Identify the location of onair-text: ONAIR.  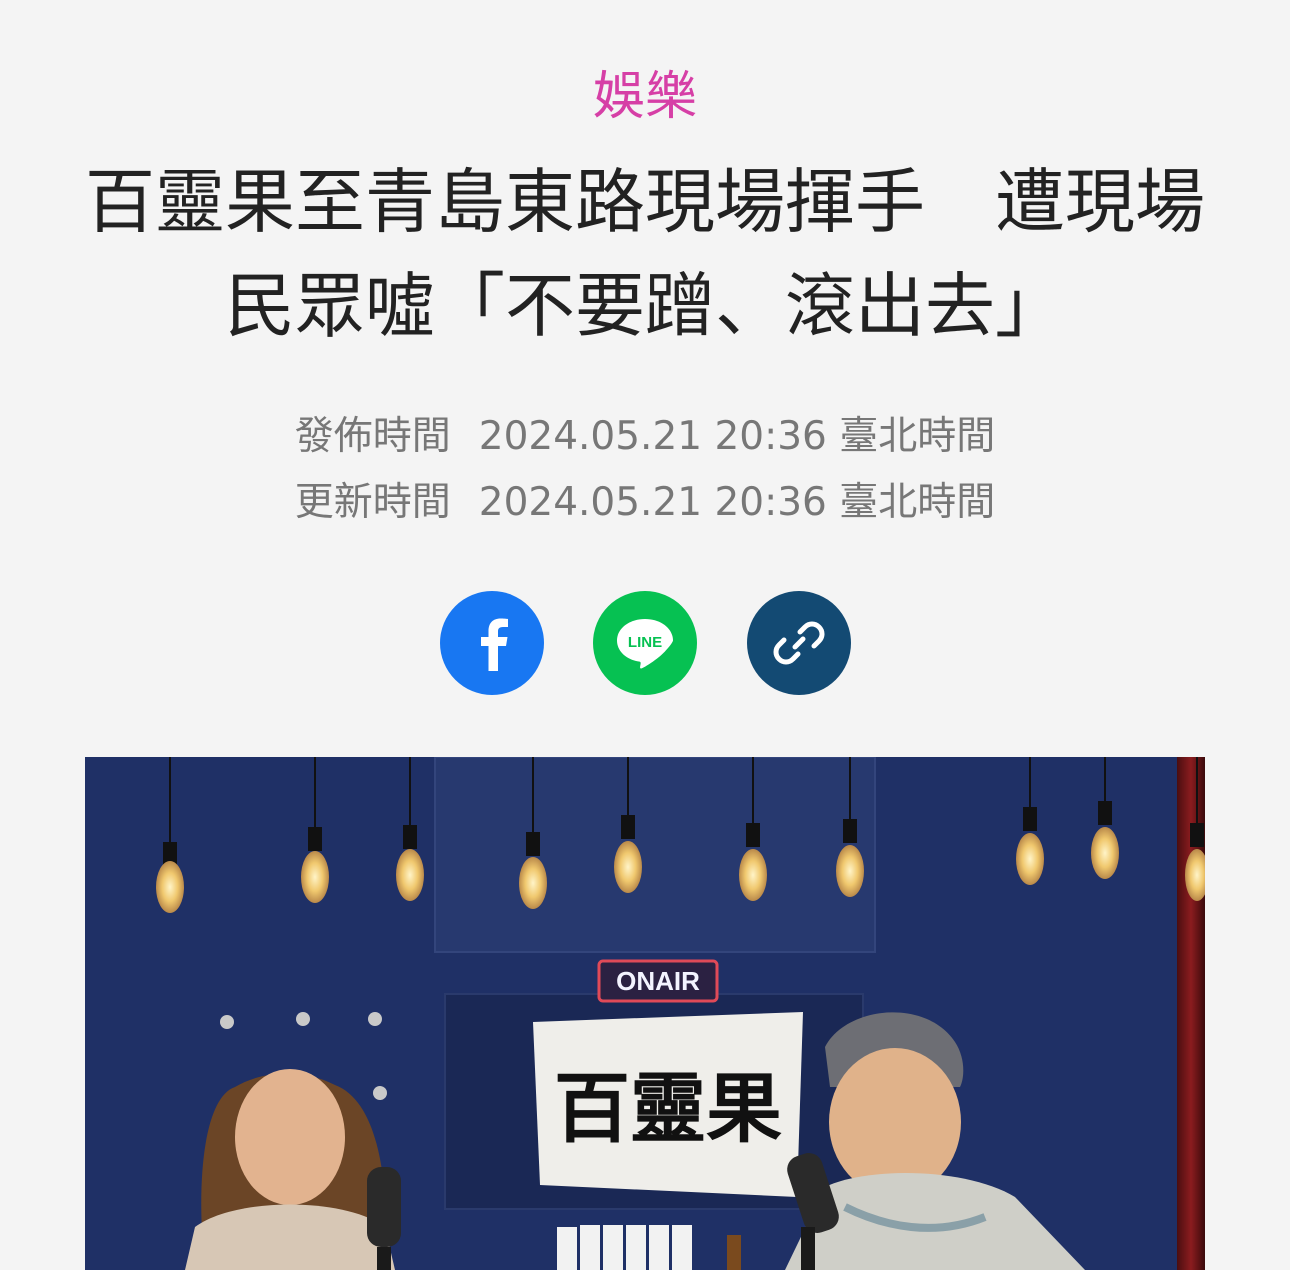
(658, 981).